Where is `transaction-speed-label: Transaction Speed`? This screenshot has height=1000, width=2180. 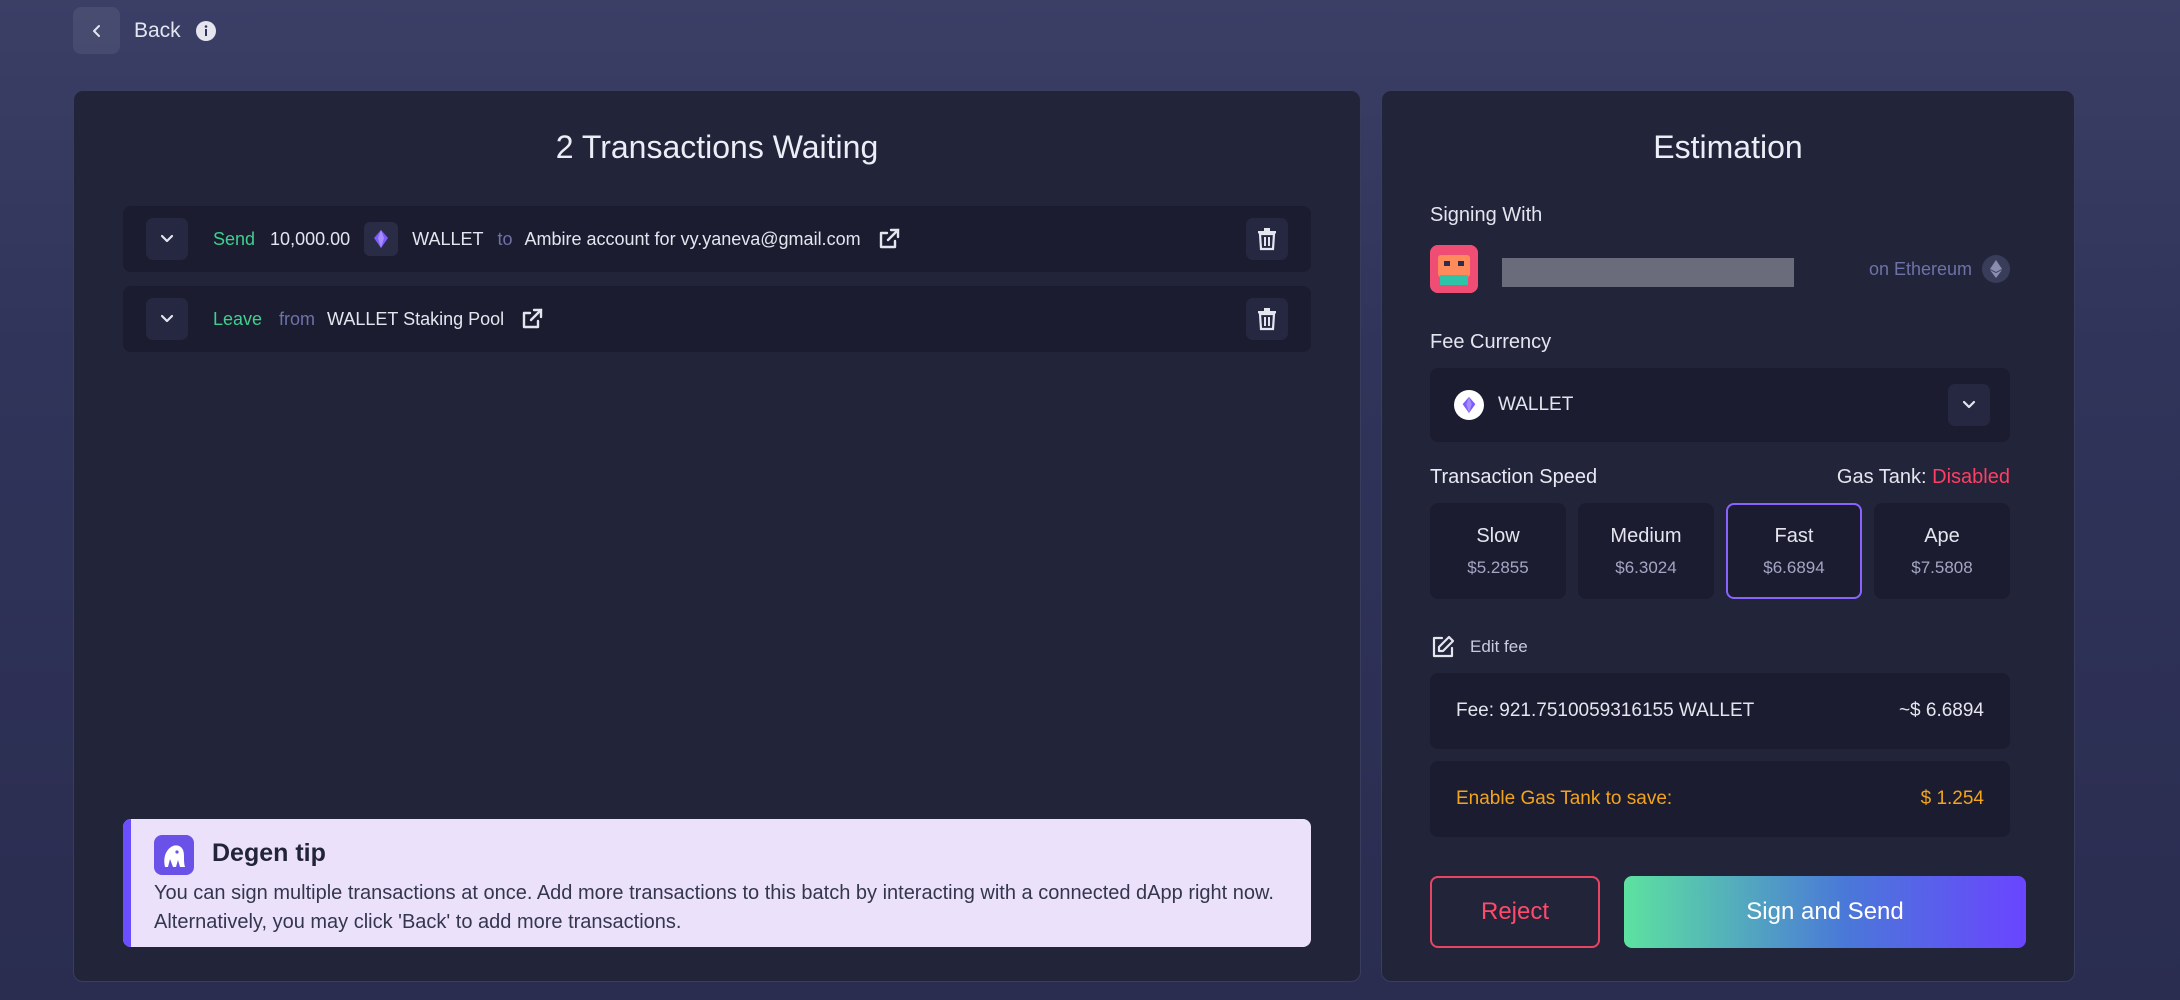 transaction-speed-label: Transaction Speed is located at coordinates (1514, 477).